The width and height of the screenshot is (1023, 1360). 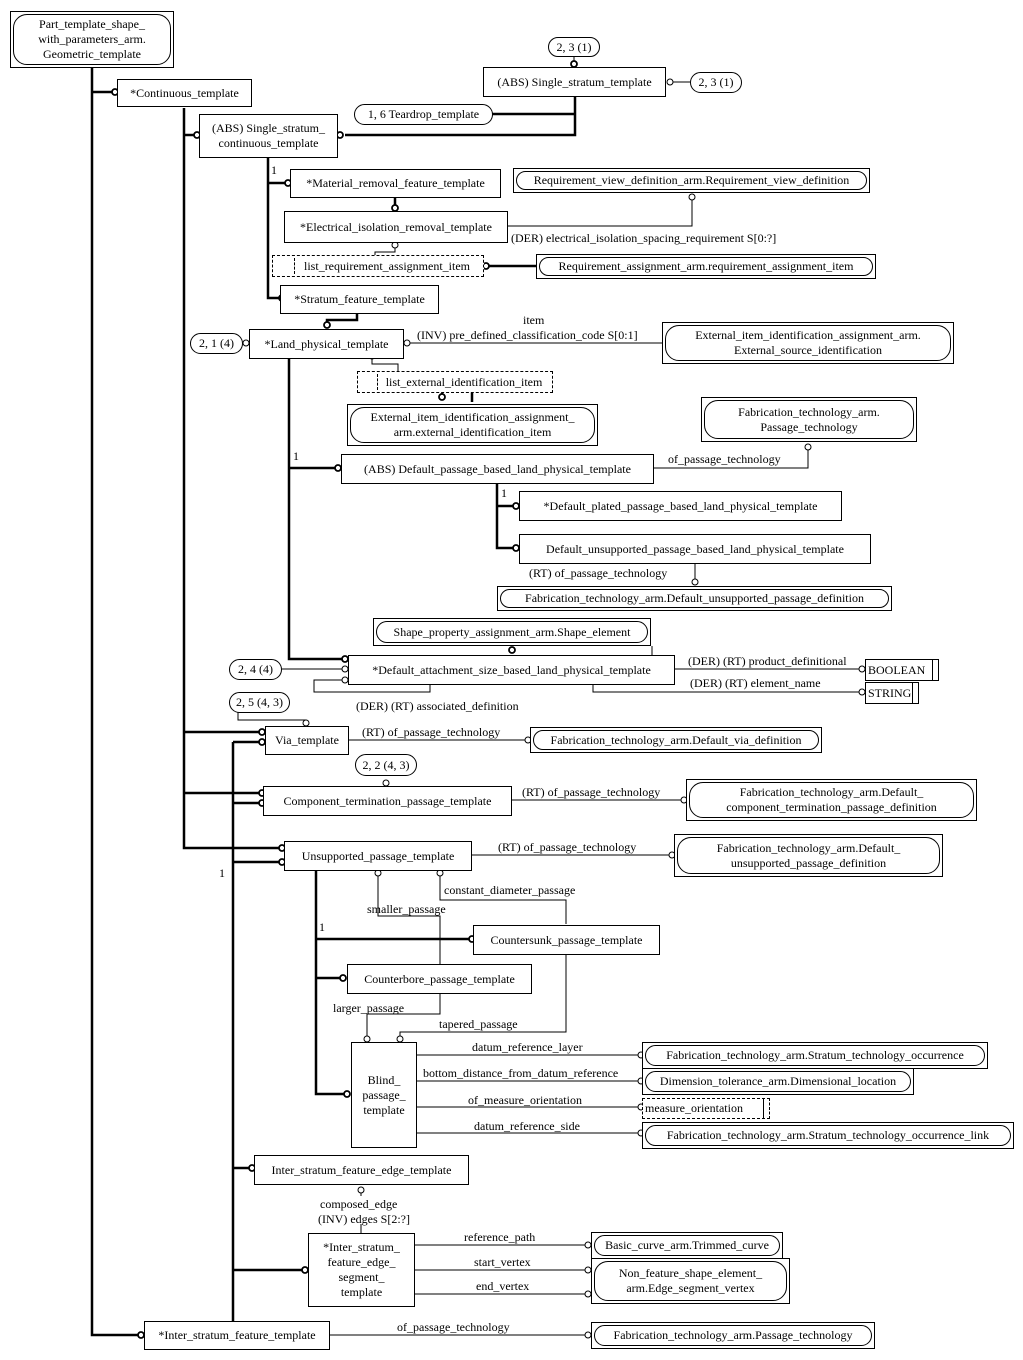 What do you see at coordinates (378, 856) in the screenshot?
I see `entity-unsupported-passage-template: Unsupported_passage_template` at bounding box center [378, 856].